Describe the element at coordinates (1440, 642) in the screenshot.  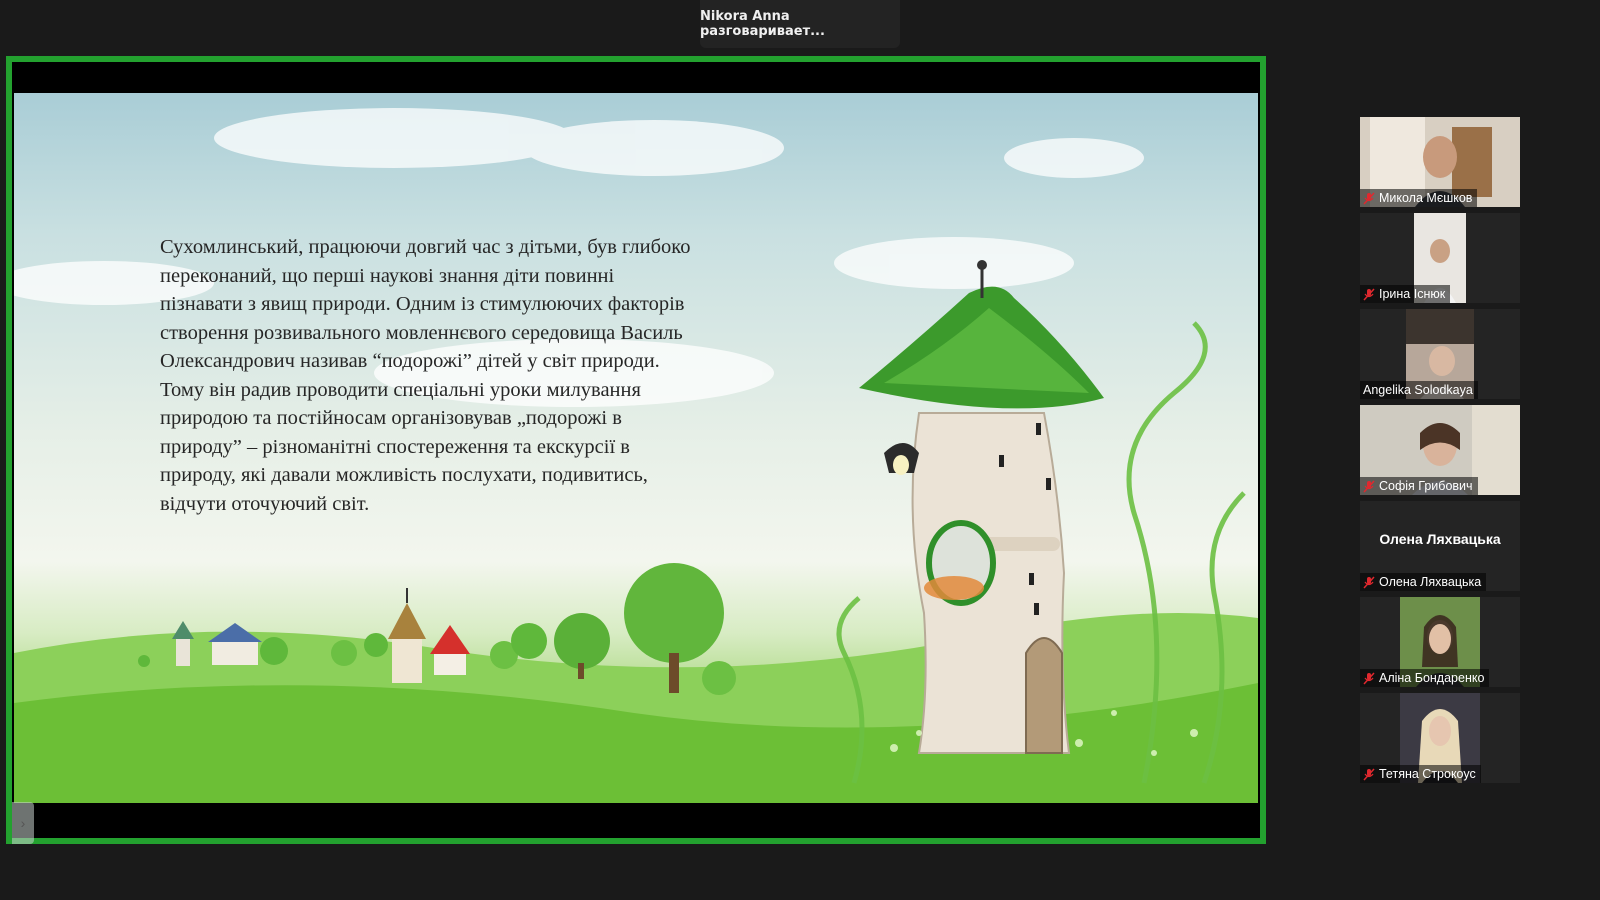
I see `participant-tile: Аліна Бондаренко` at that location.